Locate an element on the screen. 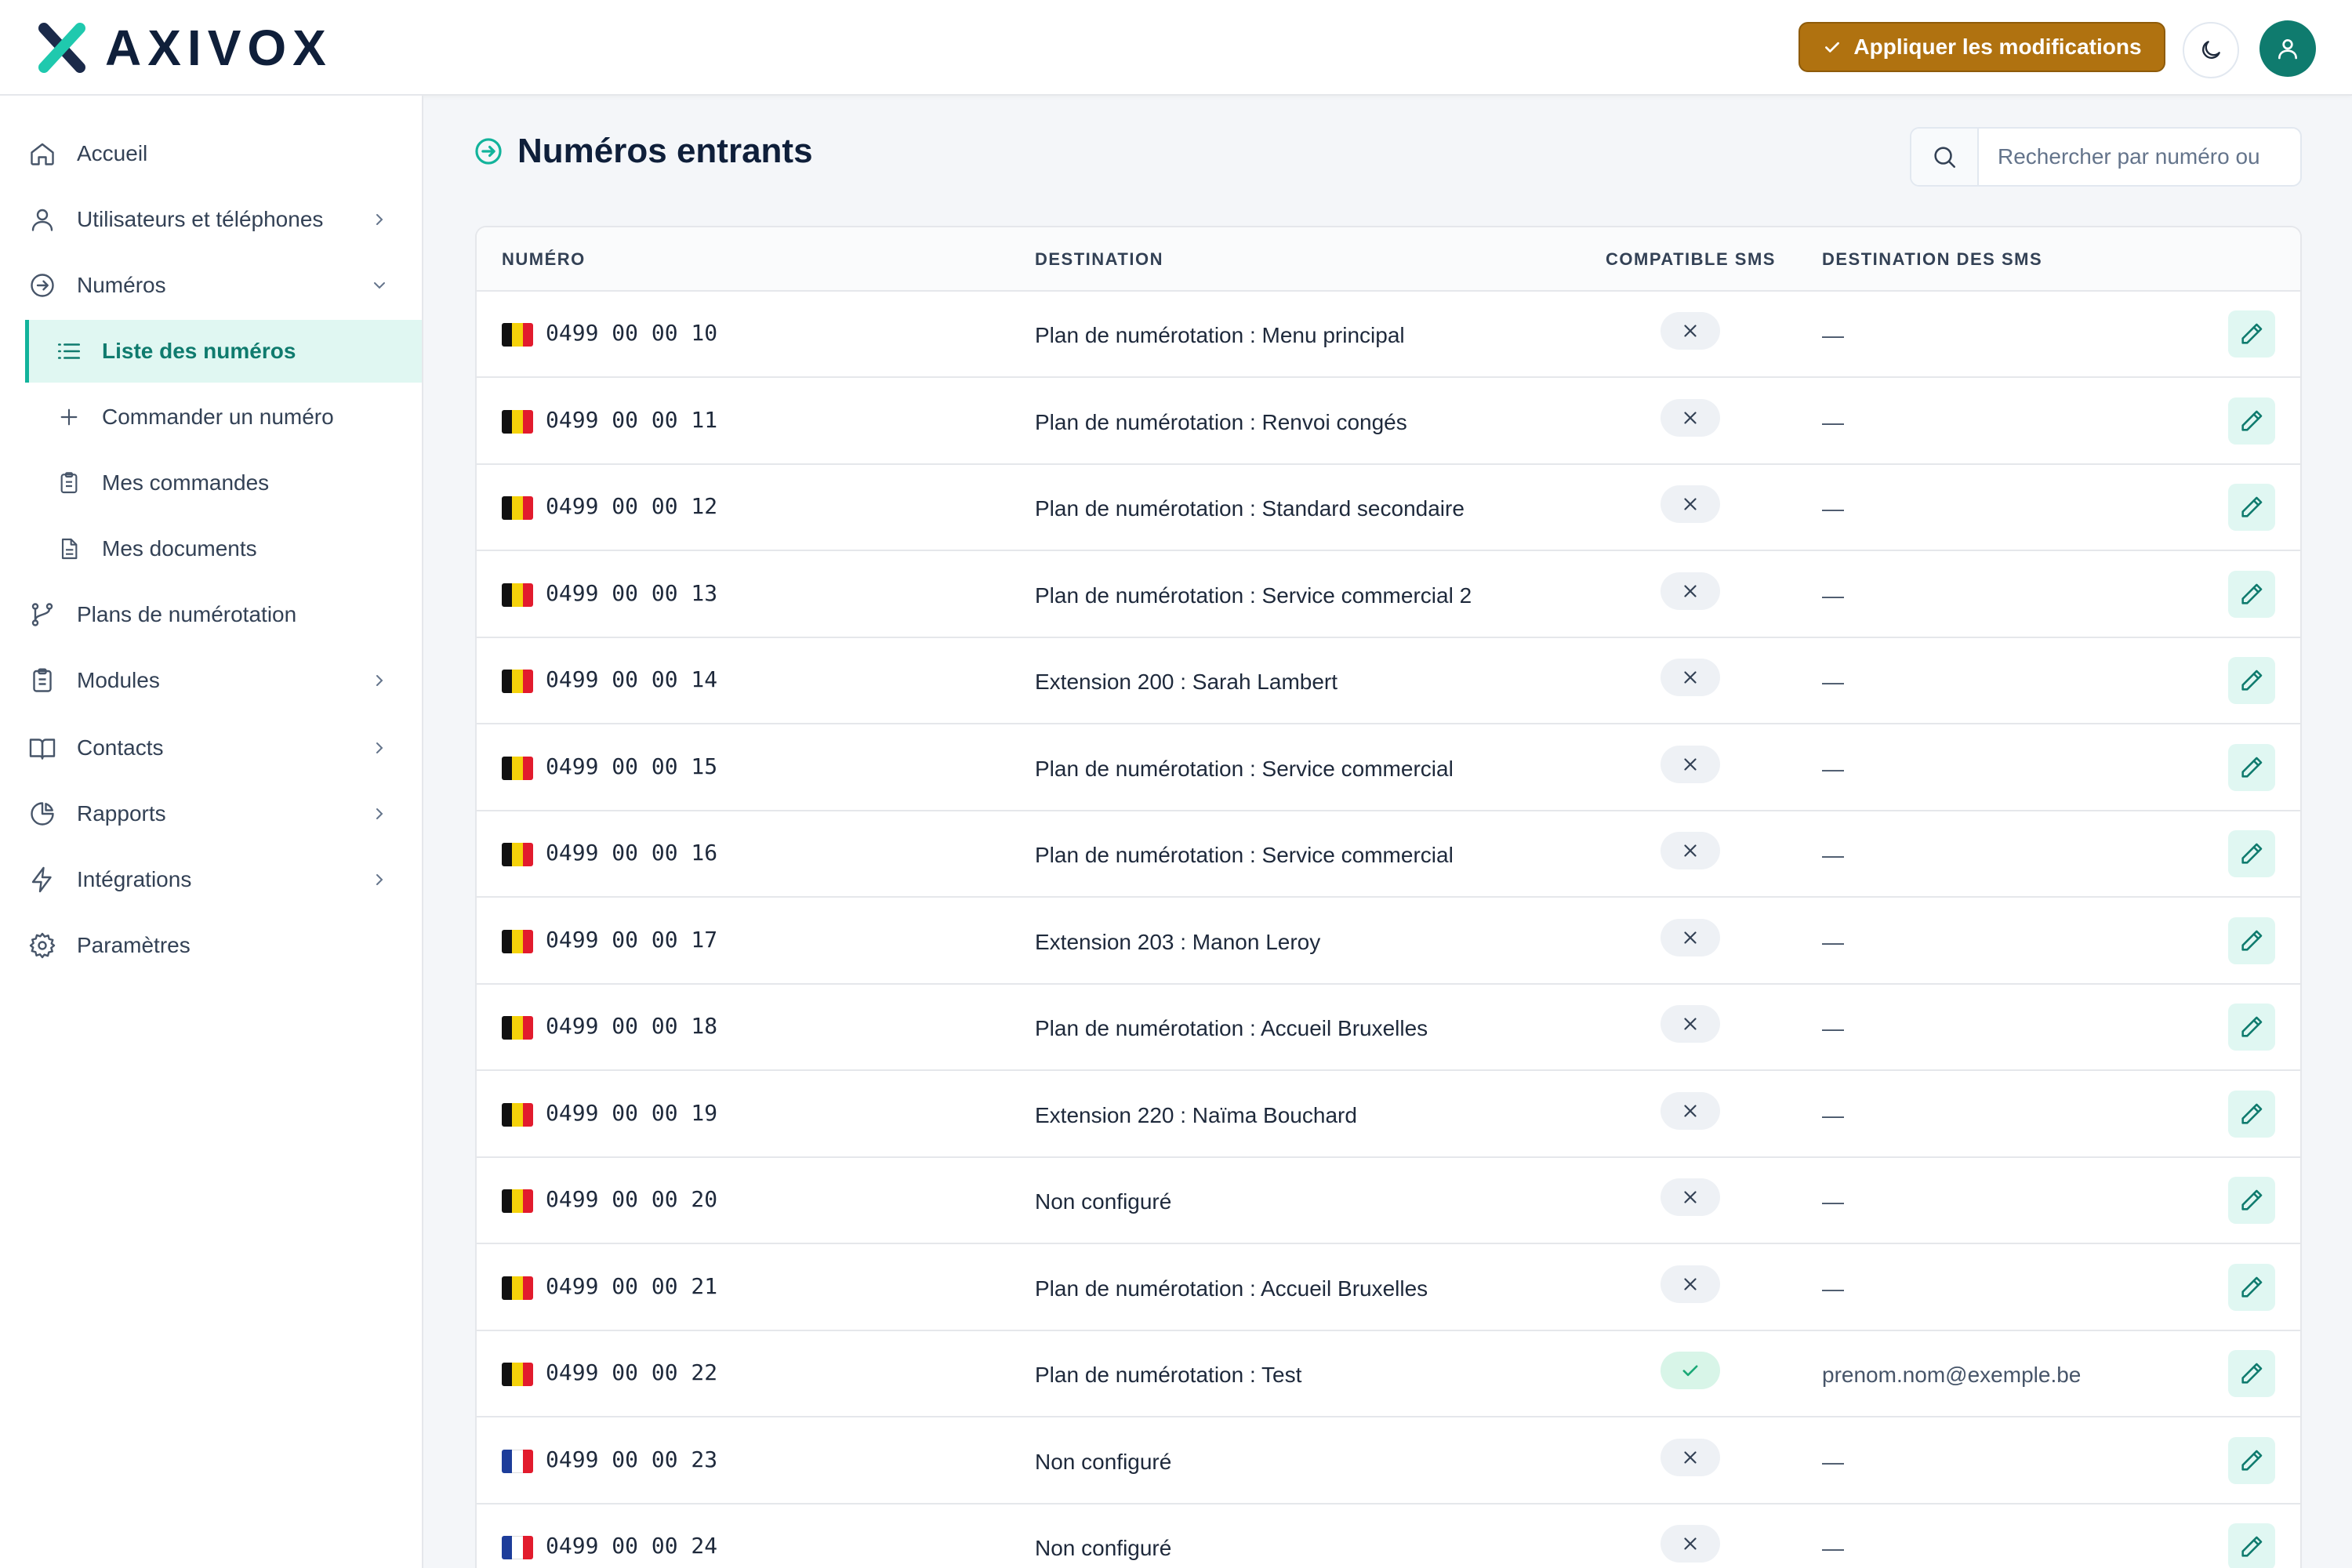 Image resolution: width=2352 pixels, height=1568 pixels. sidebar-item-liste-numeros: Liste des numéros is located at coordinates (223, 351).